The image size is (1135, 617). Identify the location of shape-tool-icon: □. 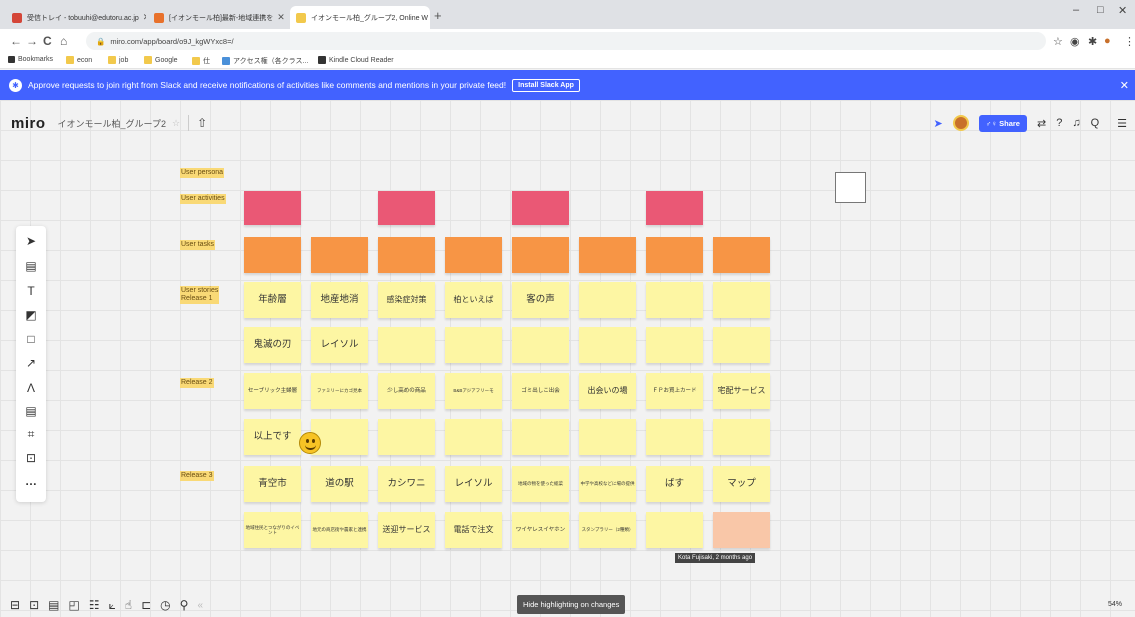
(31, 339).